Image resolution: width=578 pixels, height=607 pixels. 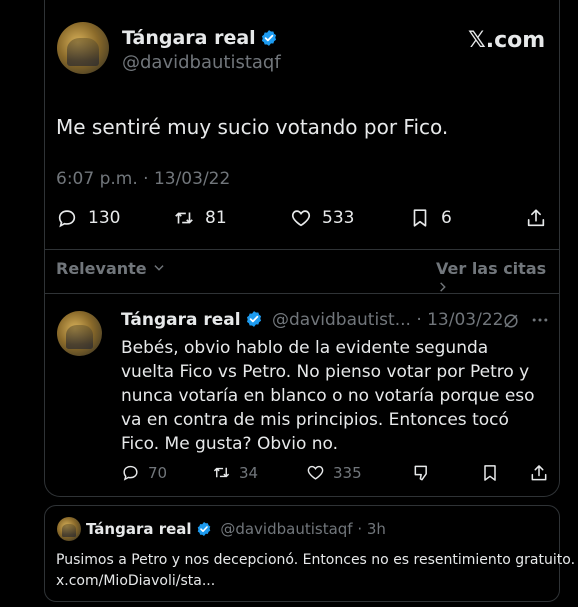 I want to click on dislike-icon, so click(x=422, y=473).